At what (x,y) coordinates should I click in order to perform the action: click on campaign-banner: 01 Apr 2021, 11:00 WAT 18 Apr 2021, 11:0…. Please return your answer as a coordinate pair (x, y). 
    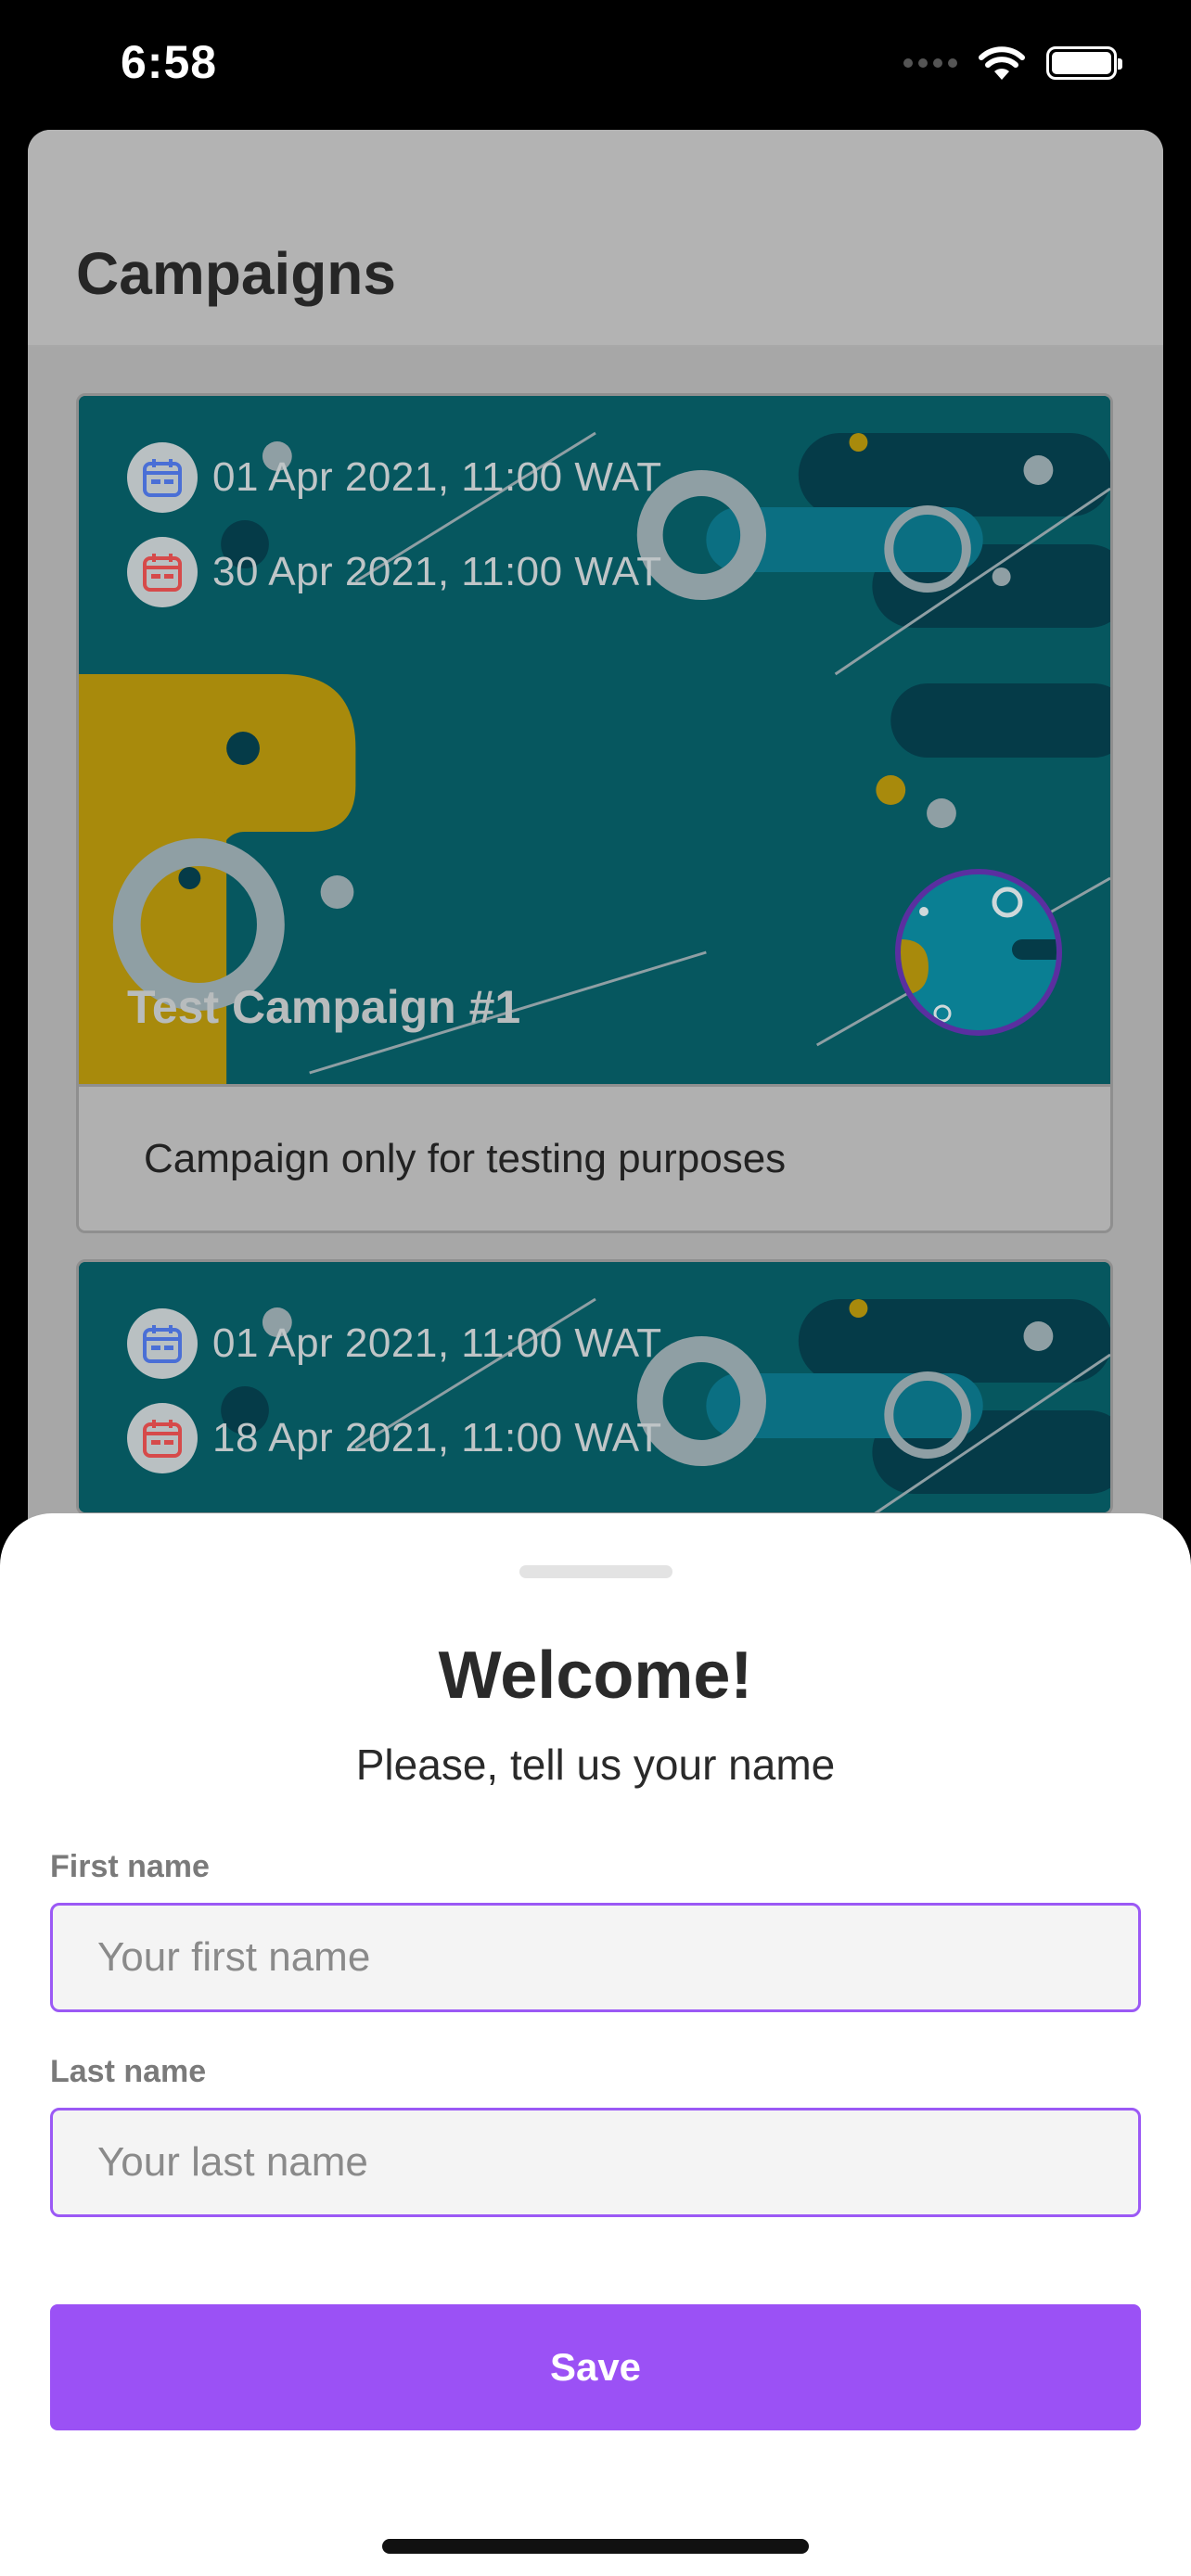
    Looking at the image, I should click on (594, 1387).